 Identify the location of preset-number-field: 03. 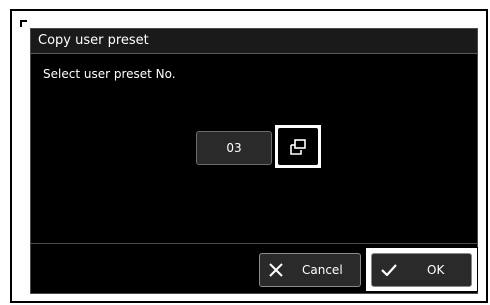
(234, 148).